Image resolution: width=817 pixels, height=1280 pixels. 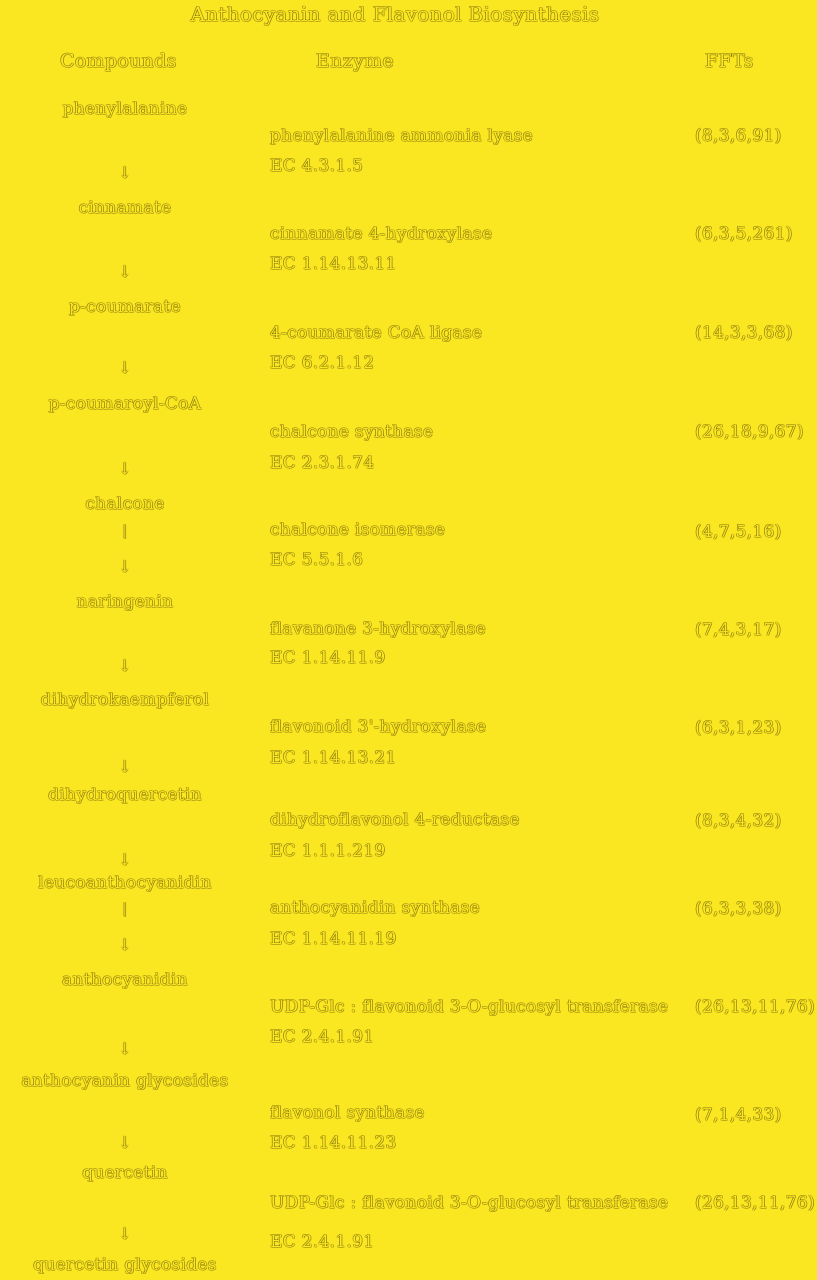 I want to click on arrow-9: ↓, so click(x=125, y=944).